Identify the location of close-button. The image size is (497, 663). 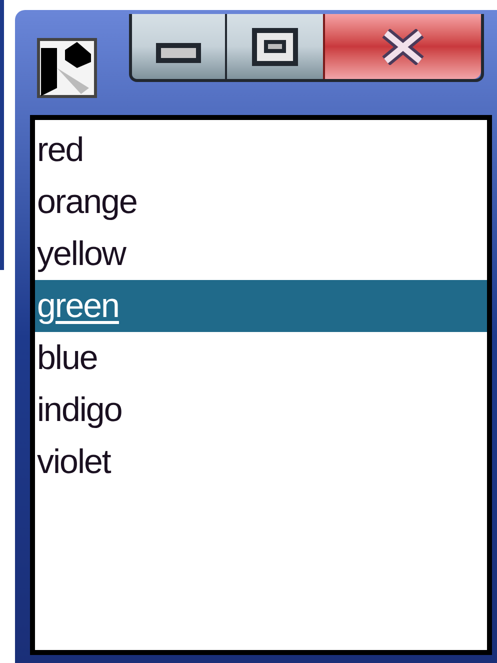
(402, 46).